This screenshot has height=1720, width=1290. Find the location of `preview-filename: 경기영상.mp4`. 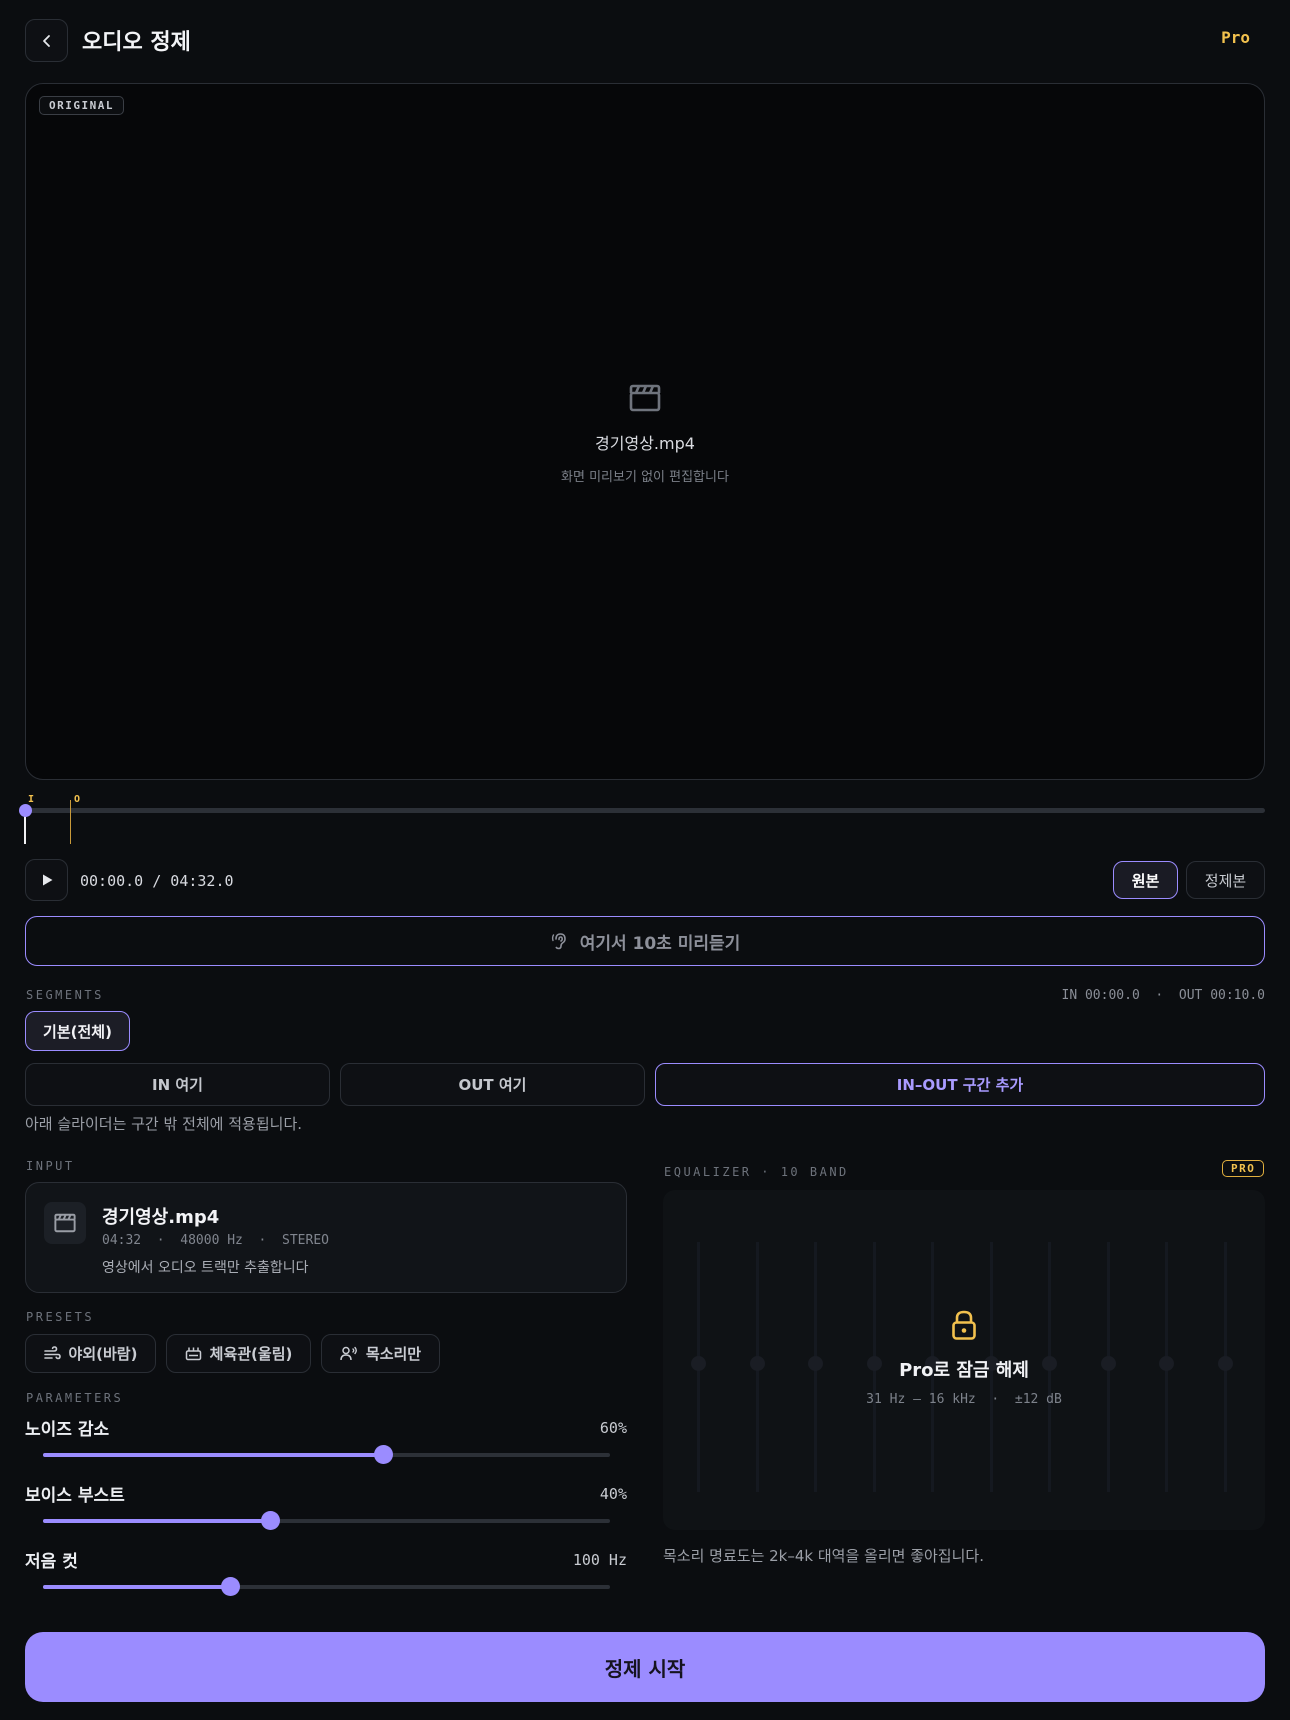

preview-filename: 경기영상.mp4 is located at coordinates (645, 443).